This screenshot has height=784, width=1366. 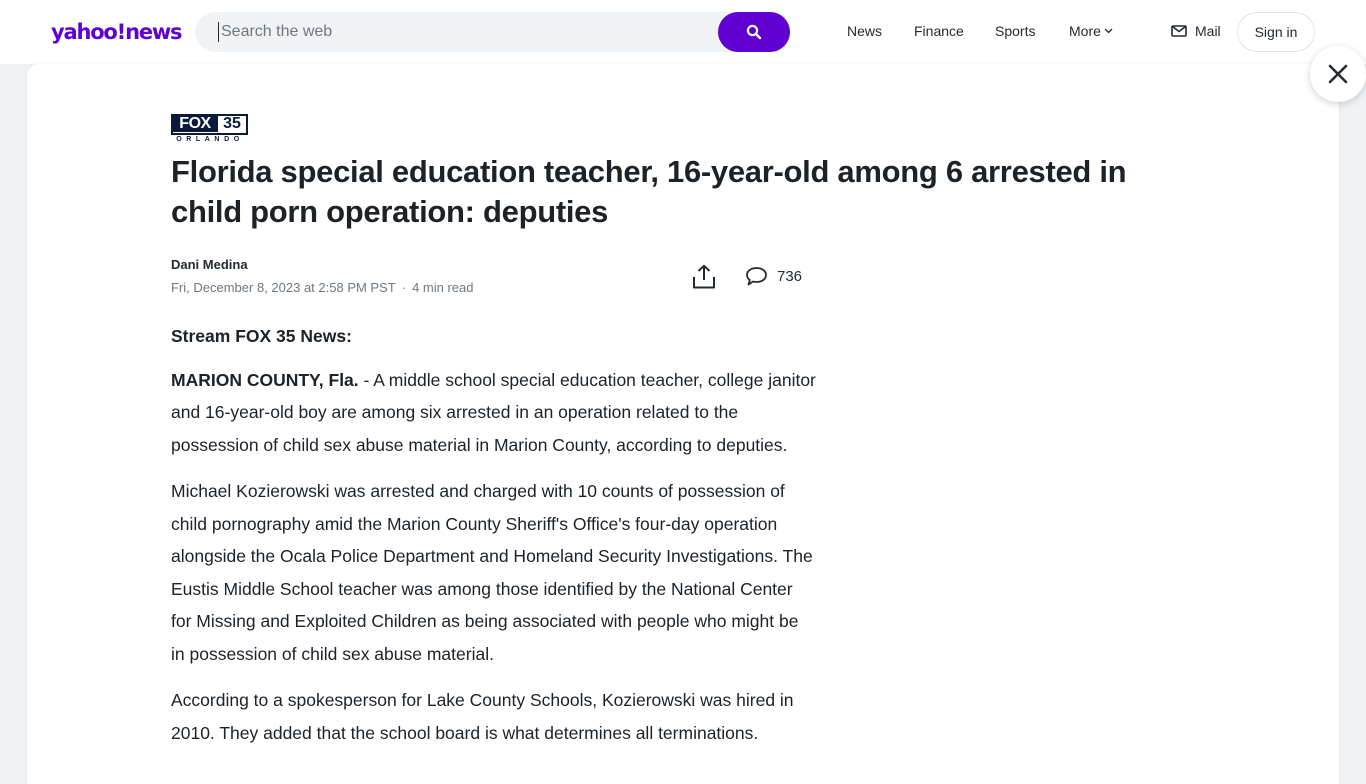 What do you see at coordinates (195, 123) in the screenshot?
I see `provider-name: FOX` at bounding box center [195, 123].